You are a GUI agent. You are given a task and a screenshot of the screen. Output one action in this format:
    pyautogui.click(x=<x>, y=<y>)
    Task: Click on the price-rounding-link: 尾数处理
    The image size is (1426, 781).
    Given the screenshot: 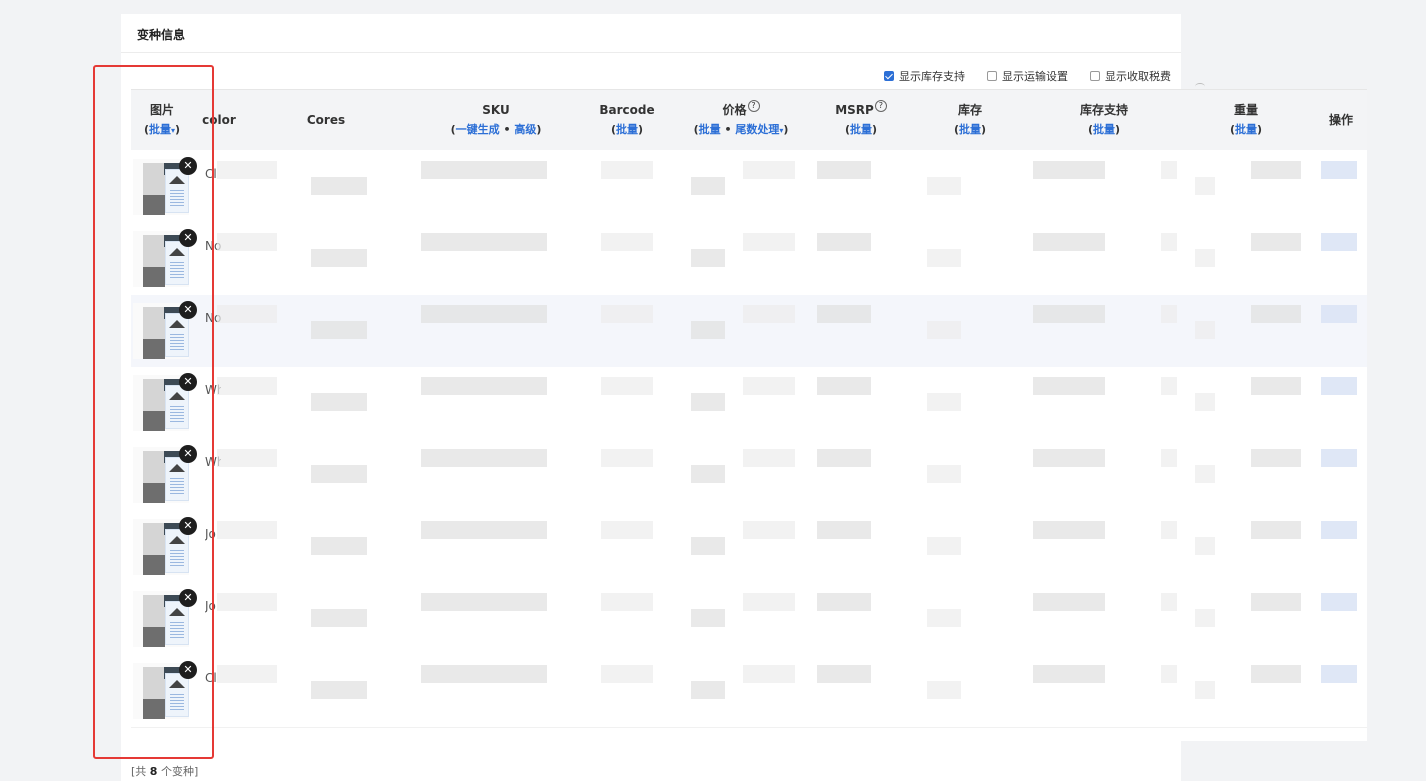 What is the action you would take?
    pyautogui.click(x=757, y=129)
    